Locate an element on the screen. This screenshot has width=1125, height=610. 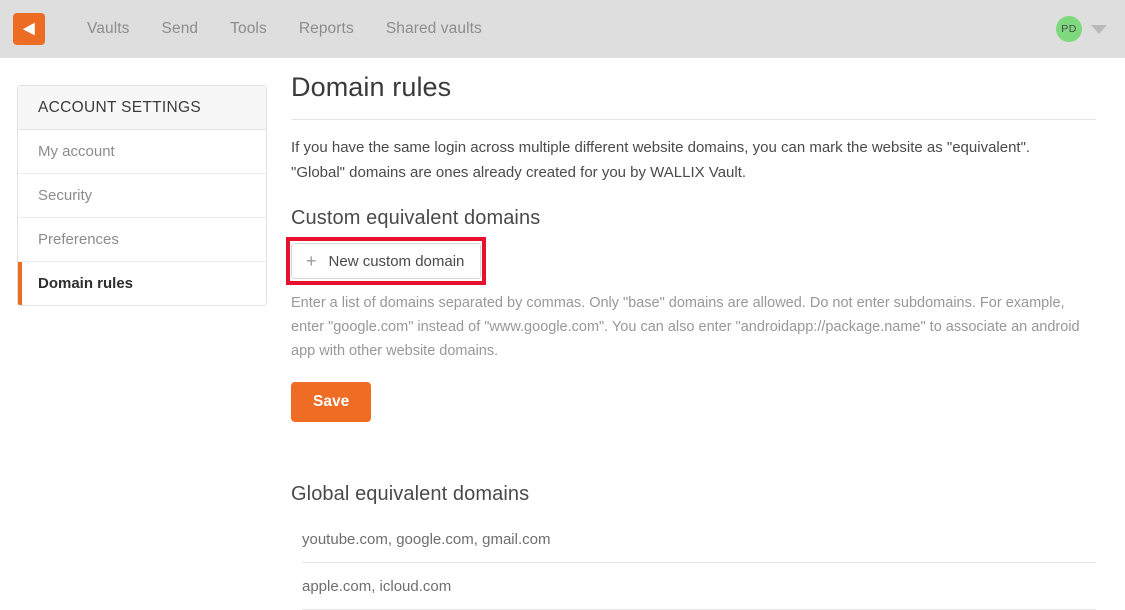
sidebar-item-label: Preferences is located at coordinates (78, 239).